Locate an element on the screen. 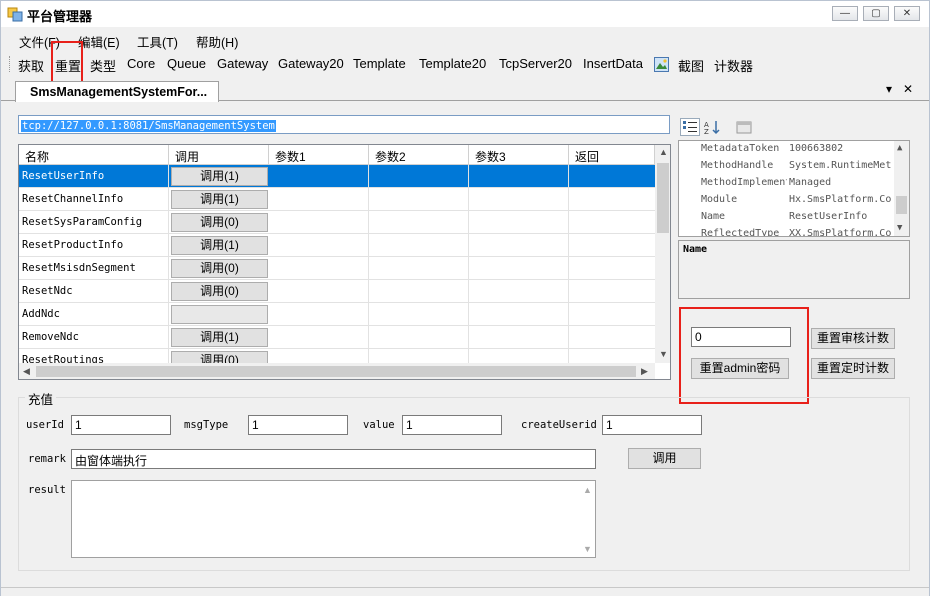  toolbar-queue: Queue is located at coordinates (186, 63).